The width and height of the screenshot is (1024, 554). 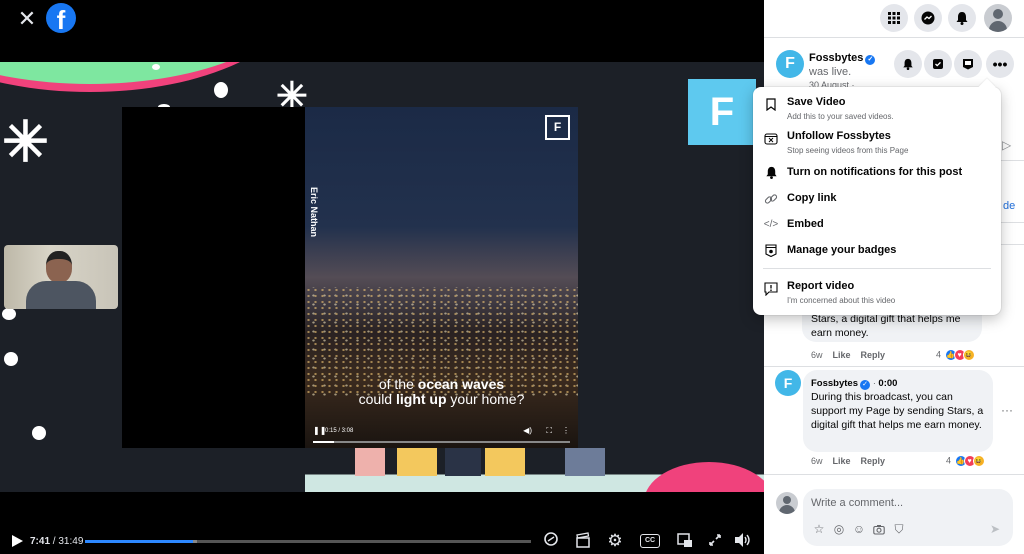 I want to click on decorative-dot, so click(x=39, y=433).